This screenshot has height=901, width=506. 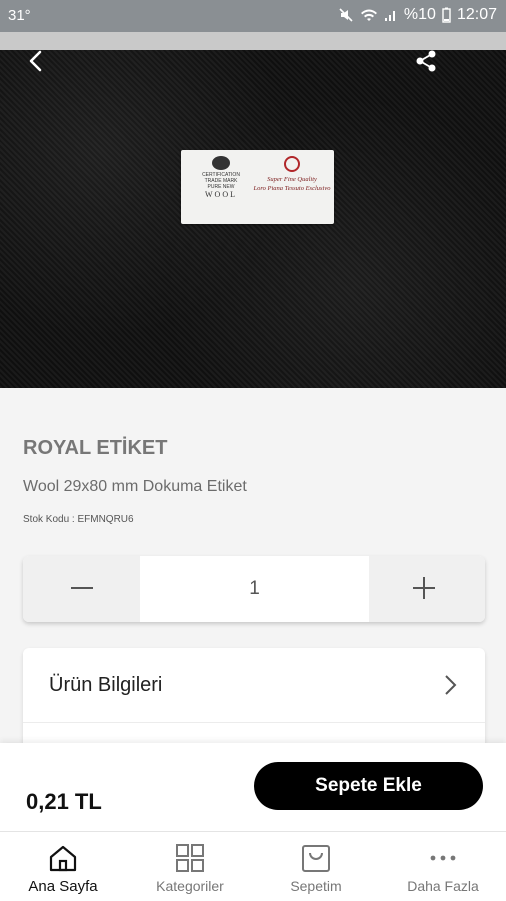 I want to click on decrease-quantity-button, so click(x=81, y=589).